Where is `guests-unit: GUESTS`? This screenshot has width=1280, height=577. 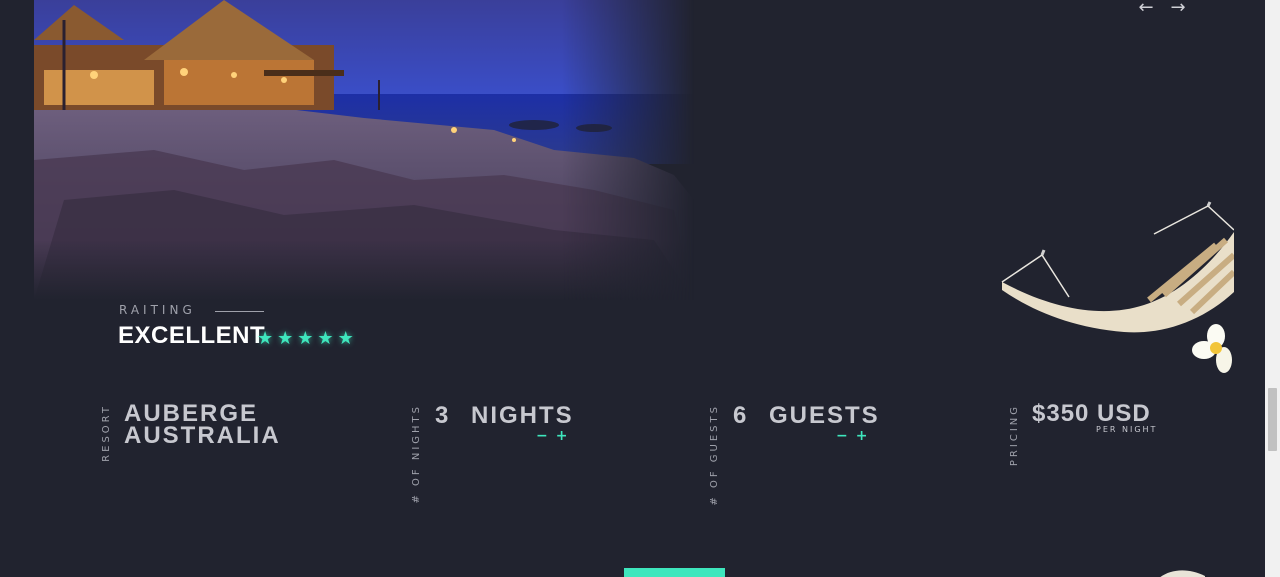 guests-unit: GUESTS is located at coordinates (824, 415).